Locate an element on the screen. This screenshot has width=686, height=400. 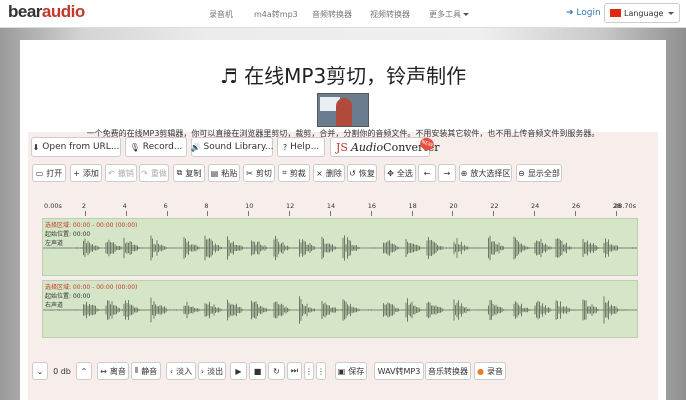
loop-button: ↻ is located at coordinates (276, 371).